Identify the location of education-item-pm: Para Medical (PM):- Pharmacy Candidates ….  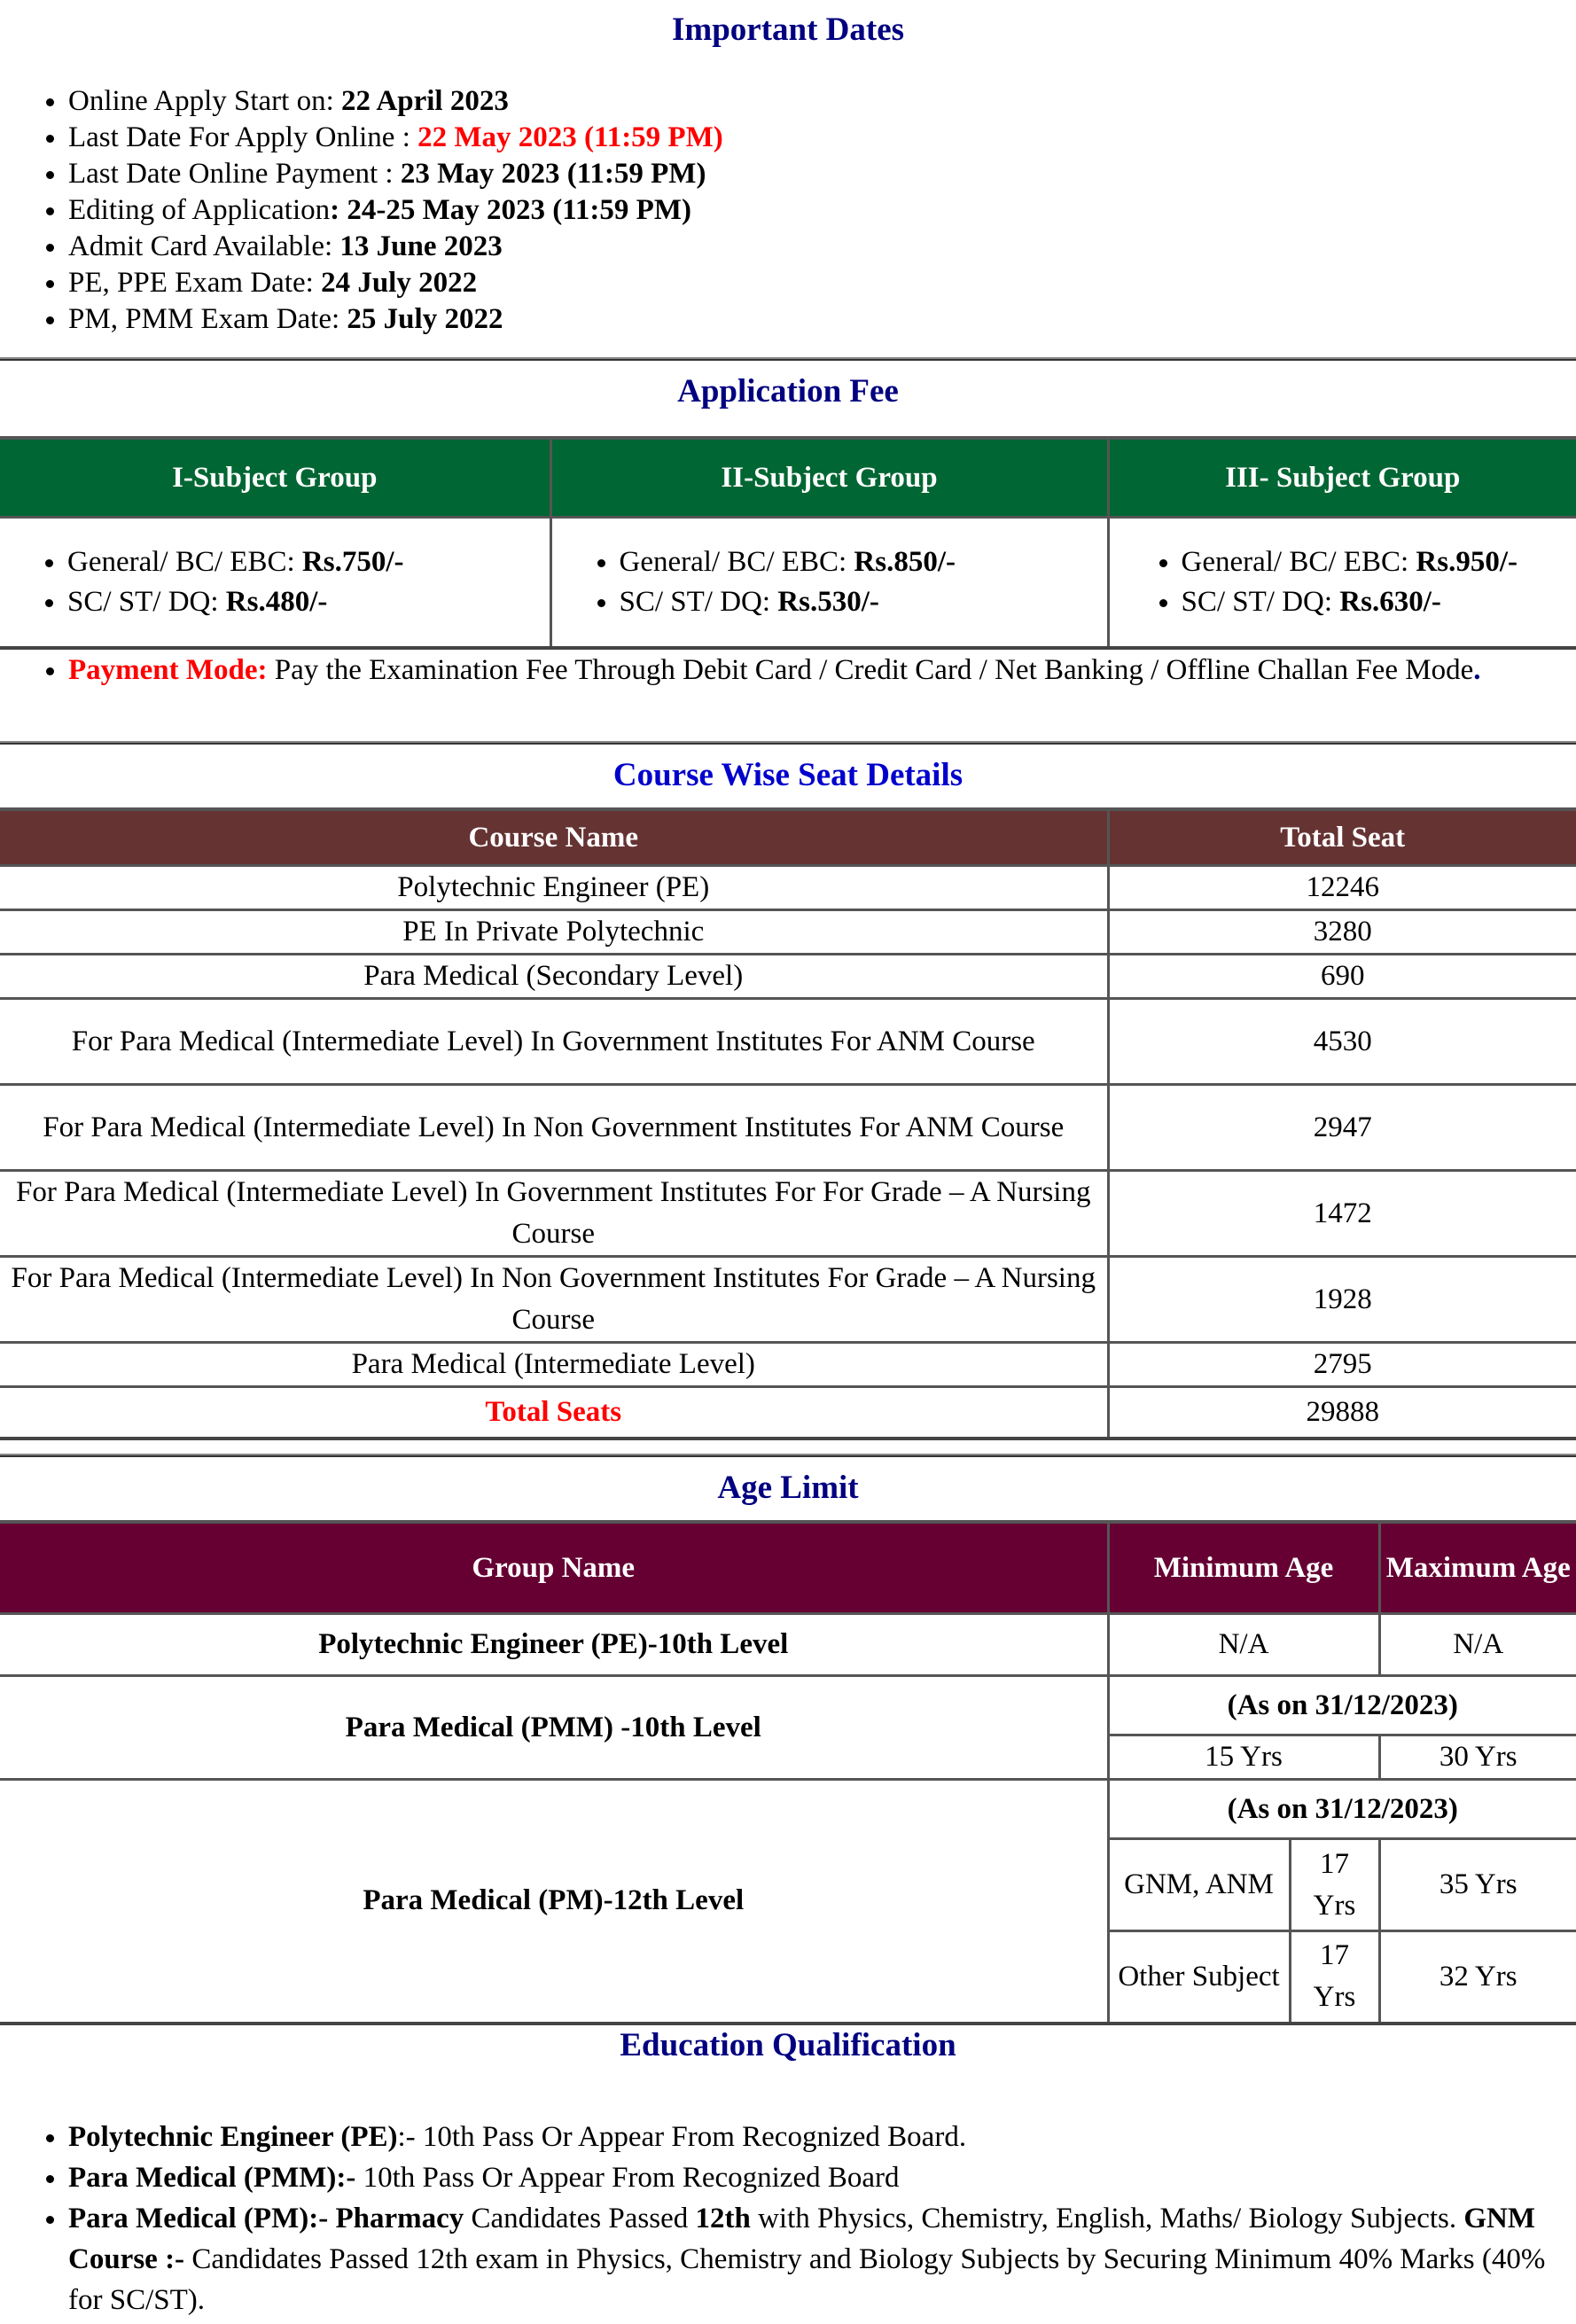
(822, 2259).